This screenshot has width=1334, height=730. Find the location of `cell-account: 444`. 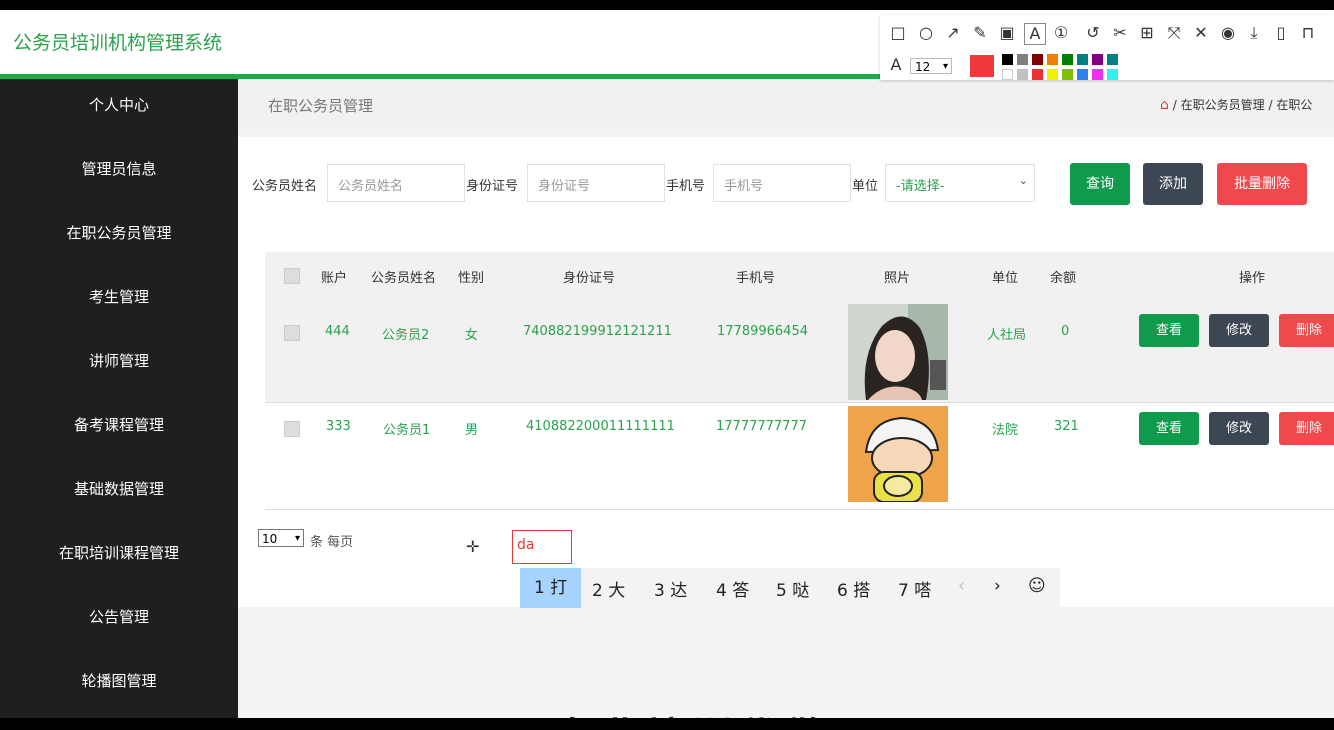

cell-account: 444 is located at coordinates (337, 331).